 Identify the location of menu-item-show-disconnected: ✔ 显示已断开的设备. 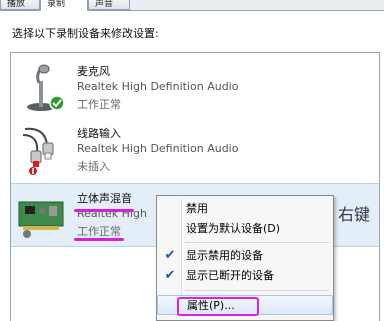
(245, 276).